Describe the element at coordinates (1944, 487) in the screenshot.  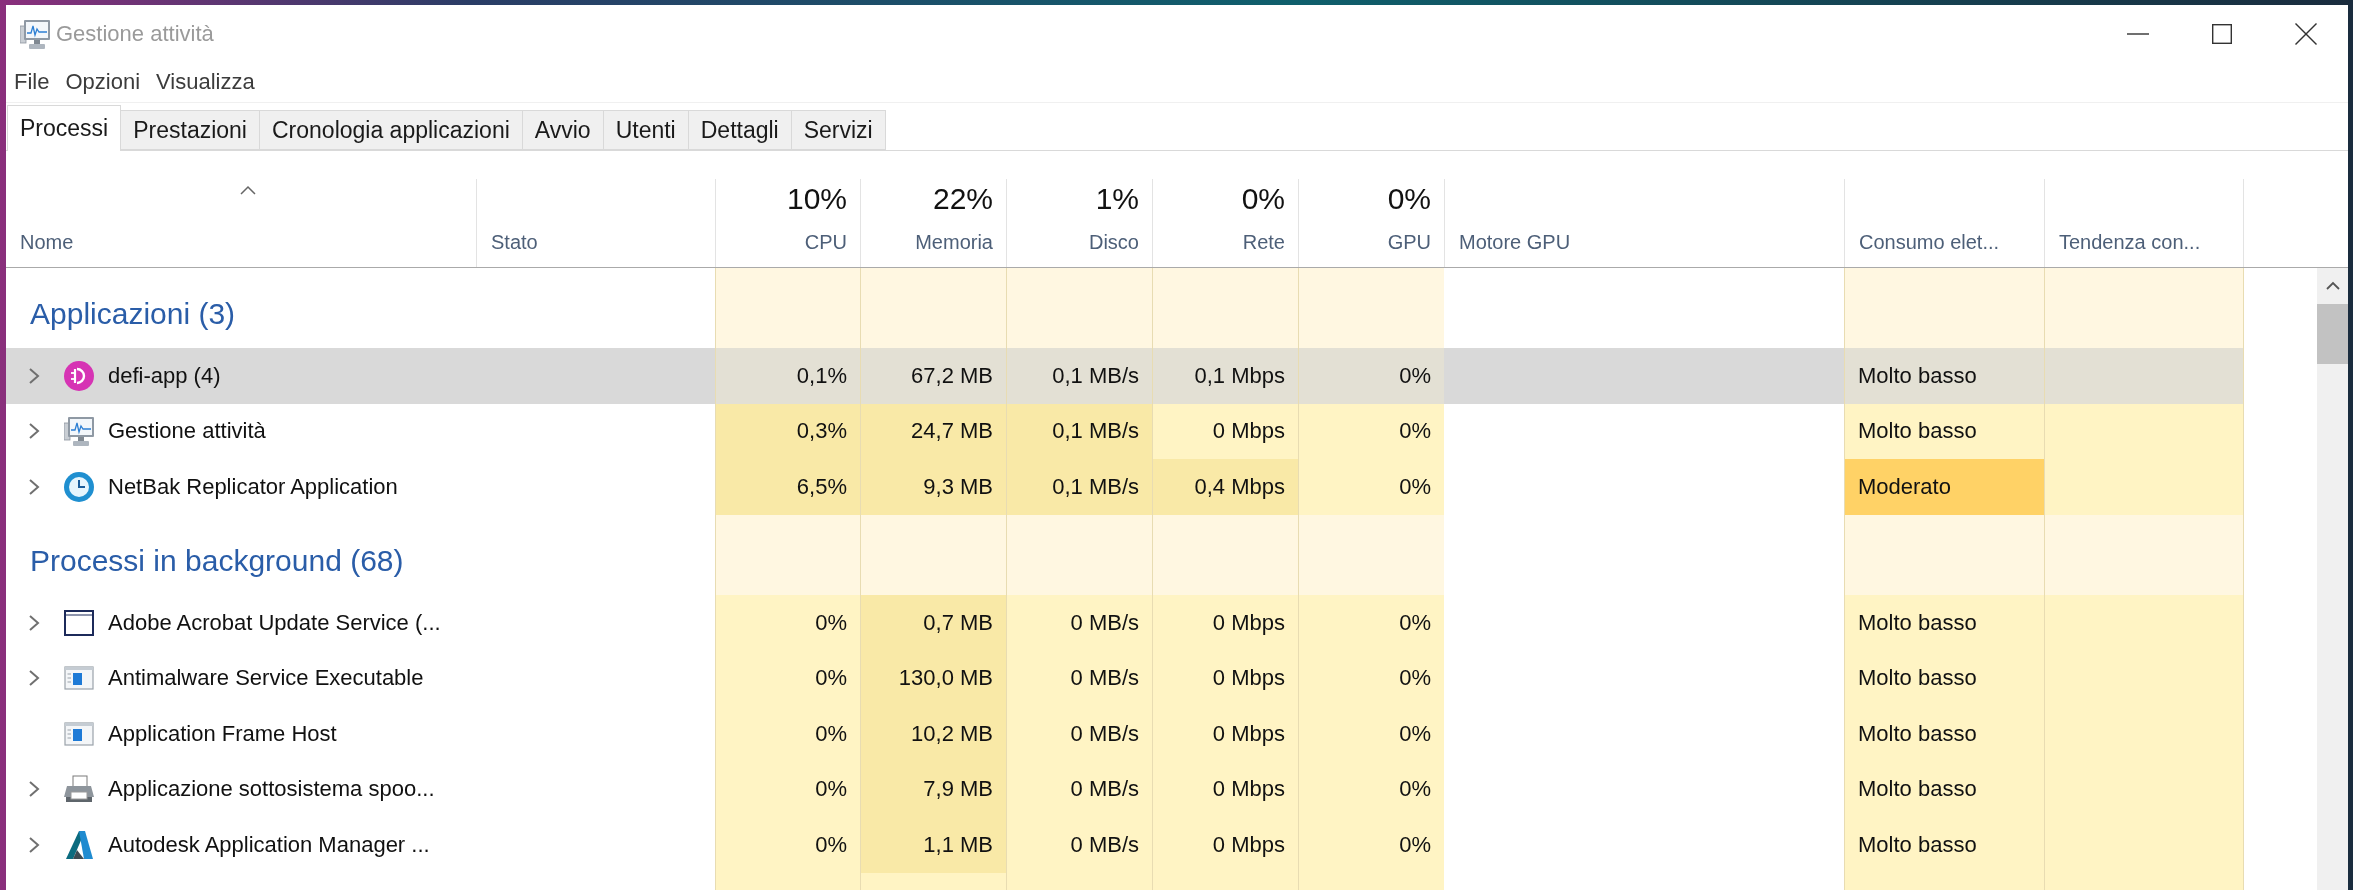
I see `table-cell: Moderato` at that location.